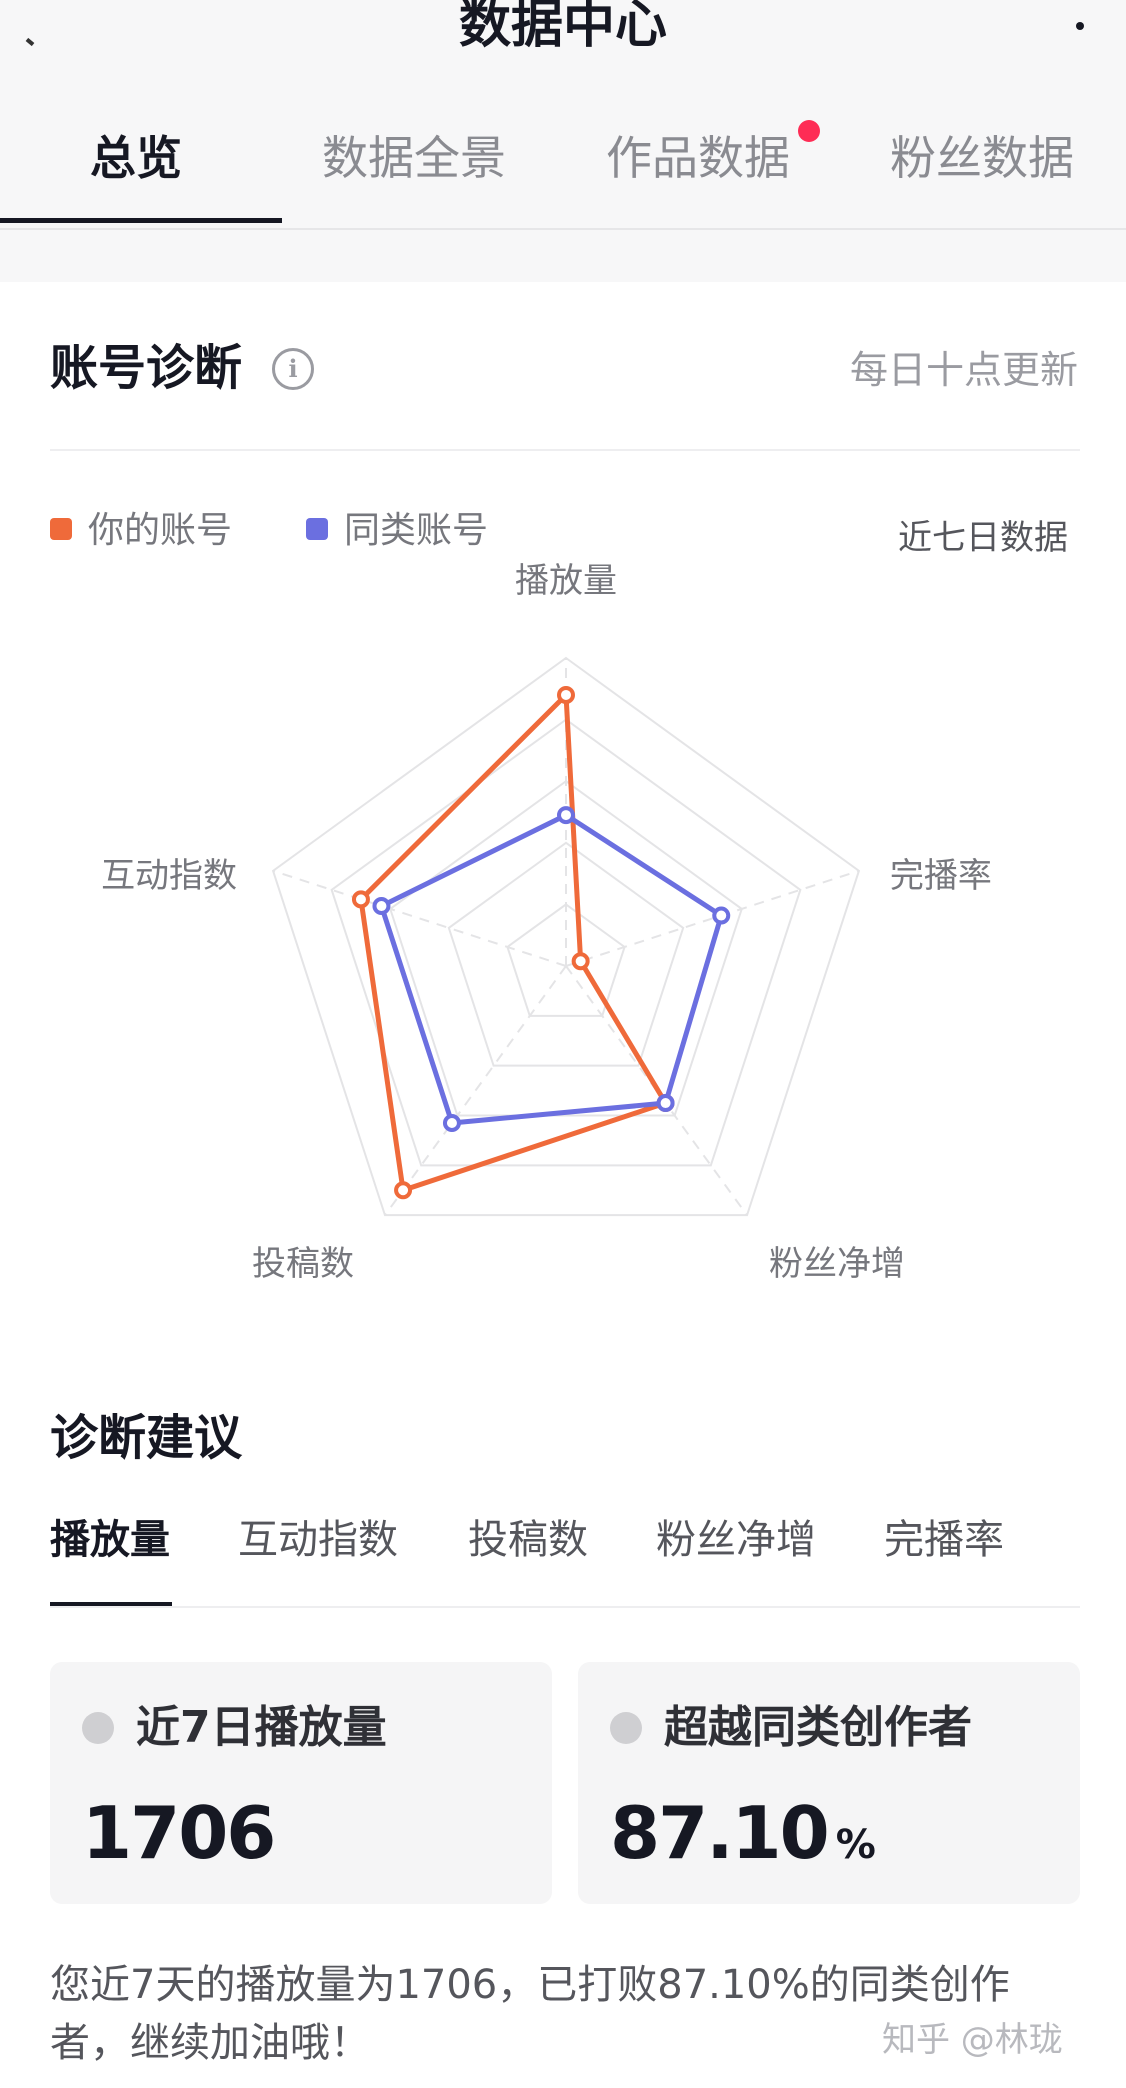 The width and height of the screenshot is (1126, 2088). Describe the element at coordinates (566, 581) in the screenshot. I see `radar-axis-label-0: 播放量` at that location.